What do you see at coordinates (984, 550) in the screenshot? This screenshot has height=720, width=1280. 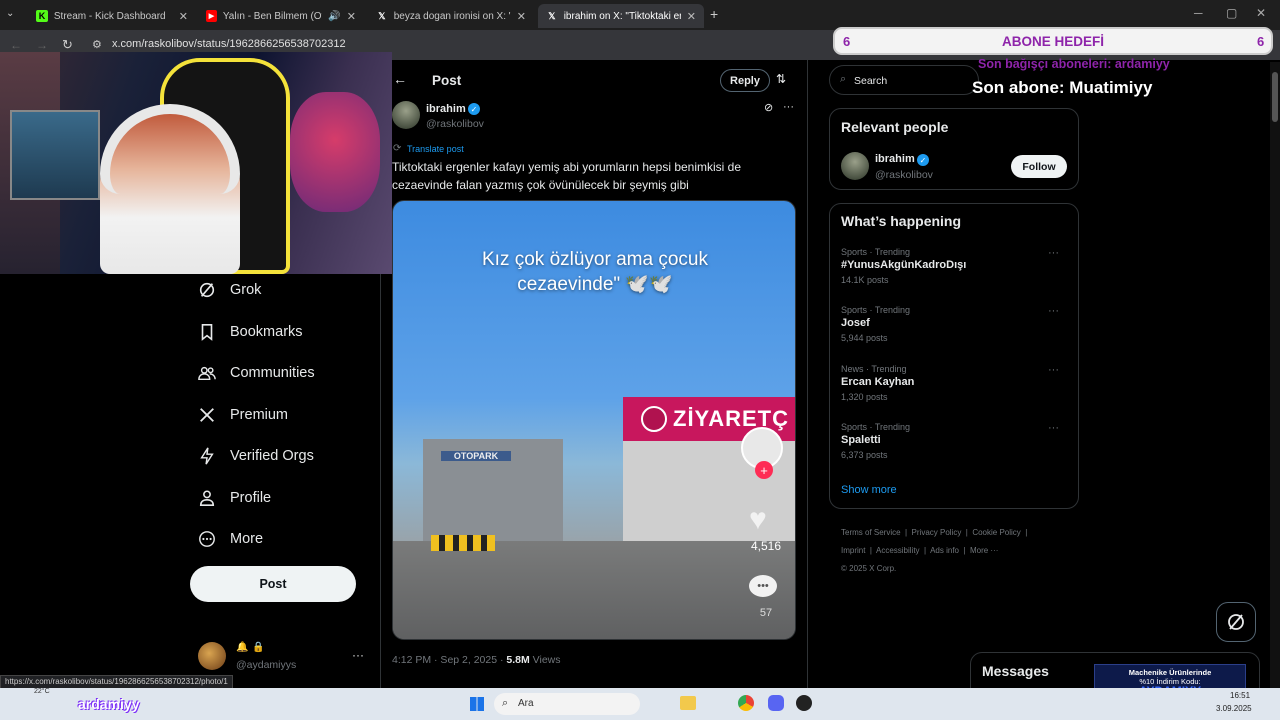 I see `footer-link: More ···` at bounding box center [984, 550].